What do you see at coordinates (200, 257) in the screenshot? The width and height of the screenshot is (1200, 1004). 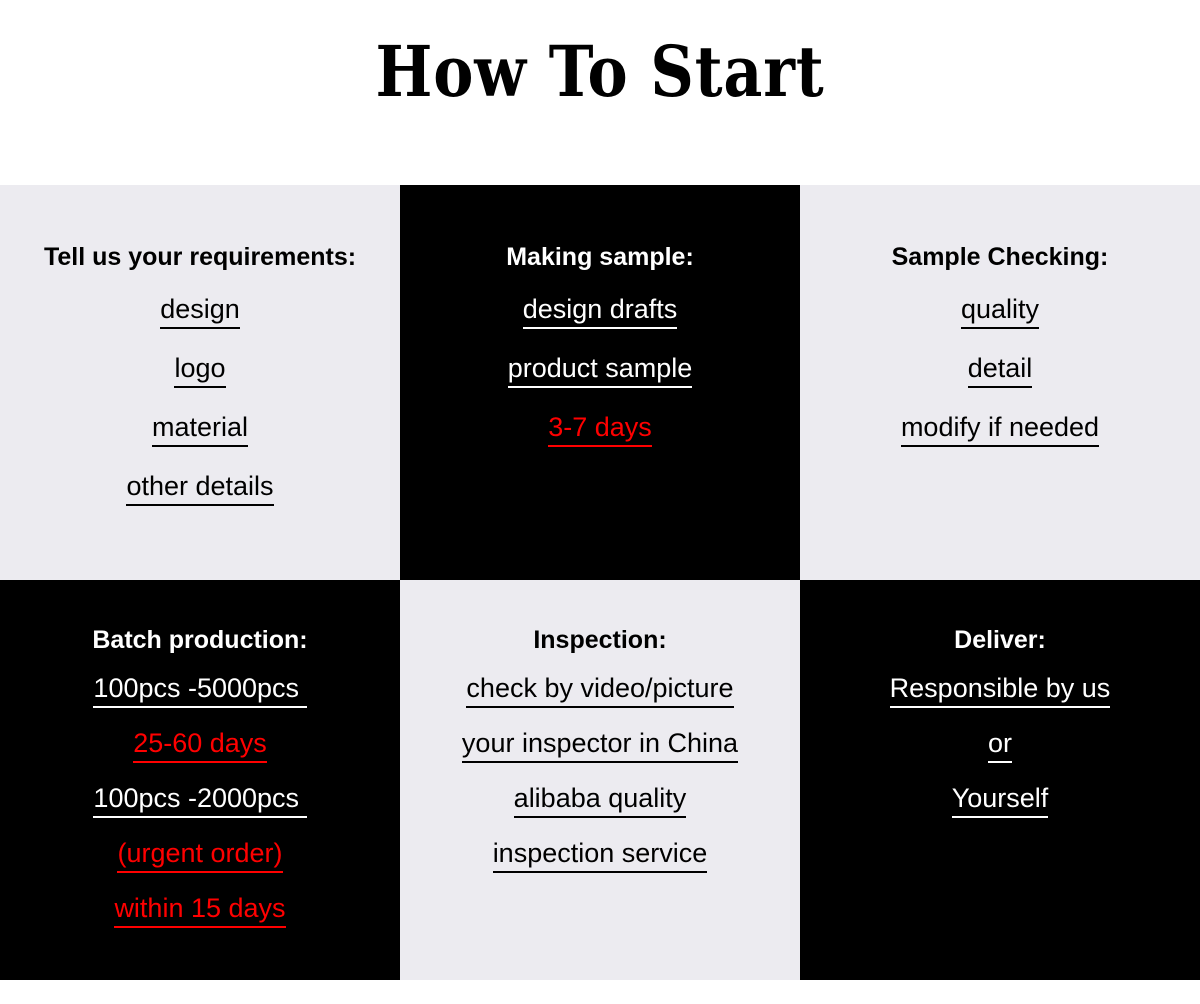 I see `step-heading: Tell us your requirements:` at bounding box center [200, 257].